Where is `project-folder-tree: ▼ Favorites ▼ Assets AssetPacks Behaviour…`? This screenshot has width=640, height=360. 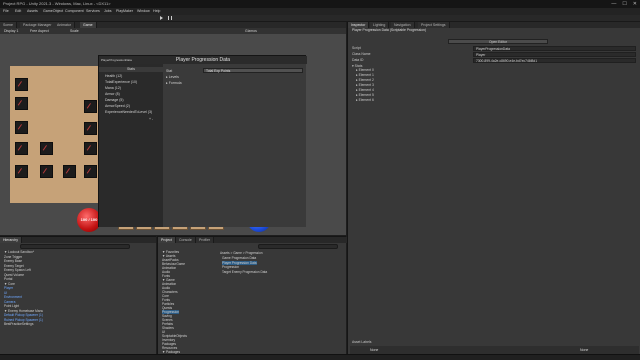 project-folder-tree: ▼ Favorites ▼ Assets AssetPacks Behaviour… is located at coordinates (187, 302).